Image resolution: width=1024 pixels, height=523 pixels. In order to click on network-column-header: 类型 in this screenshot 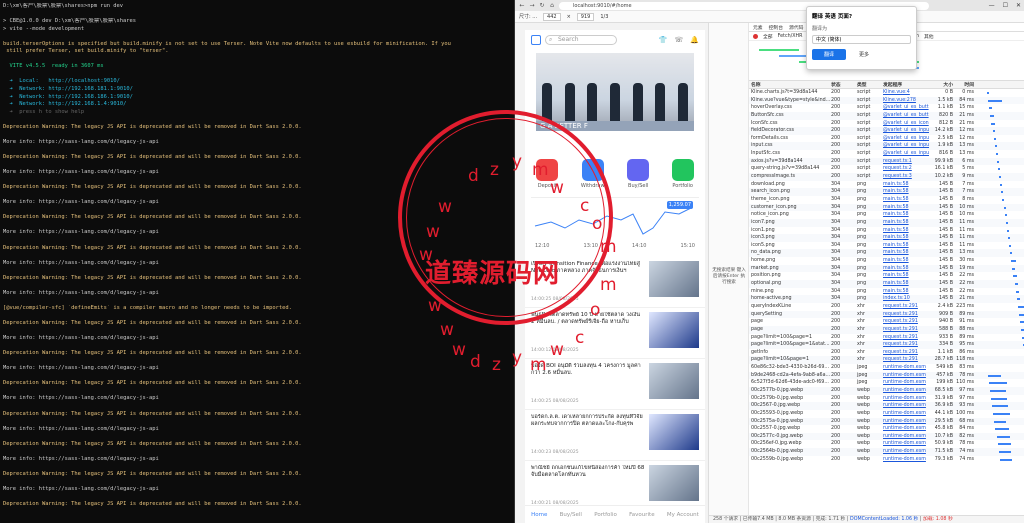, I will do `click(870, 84)`.